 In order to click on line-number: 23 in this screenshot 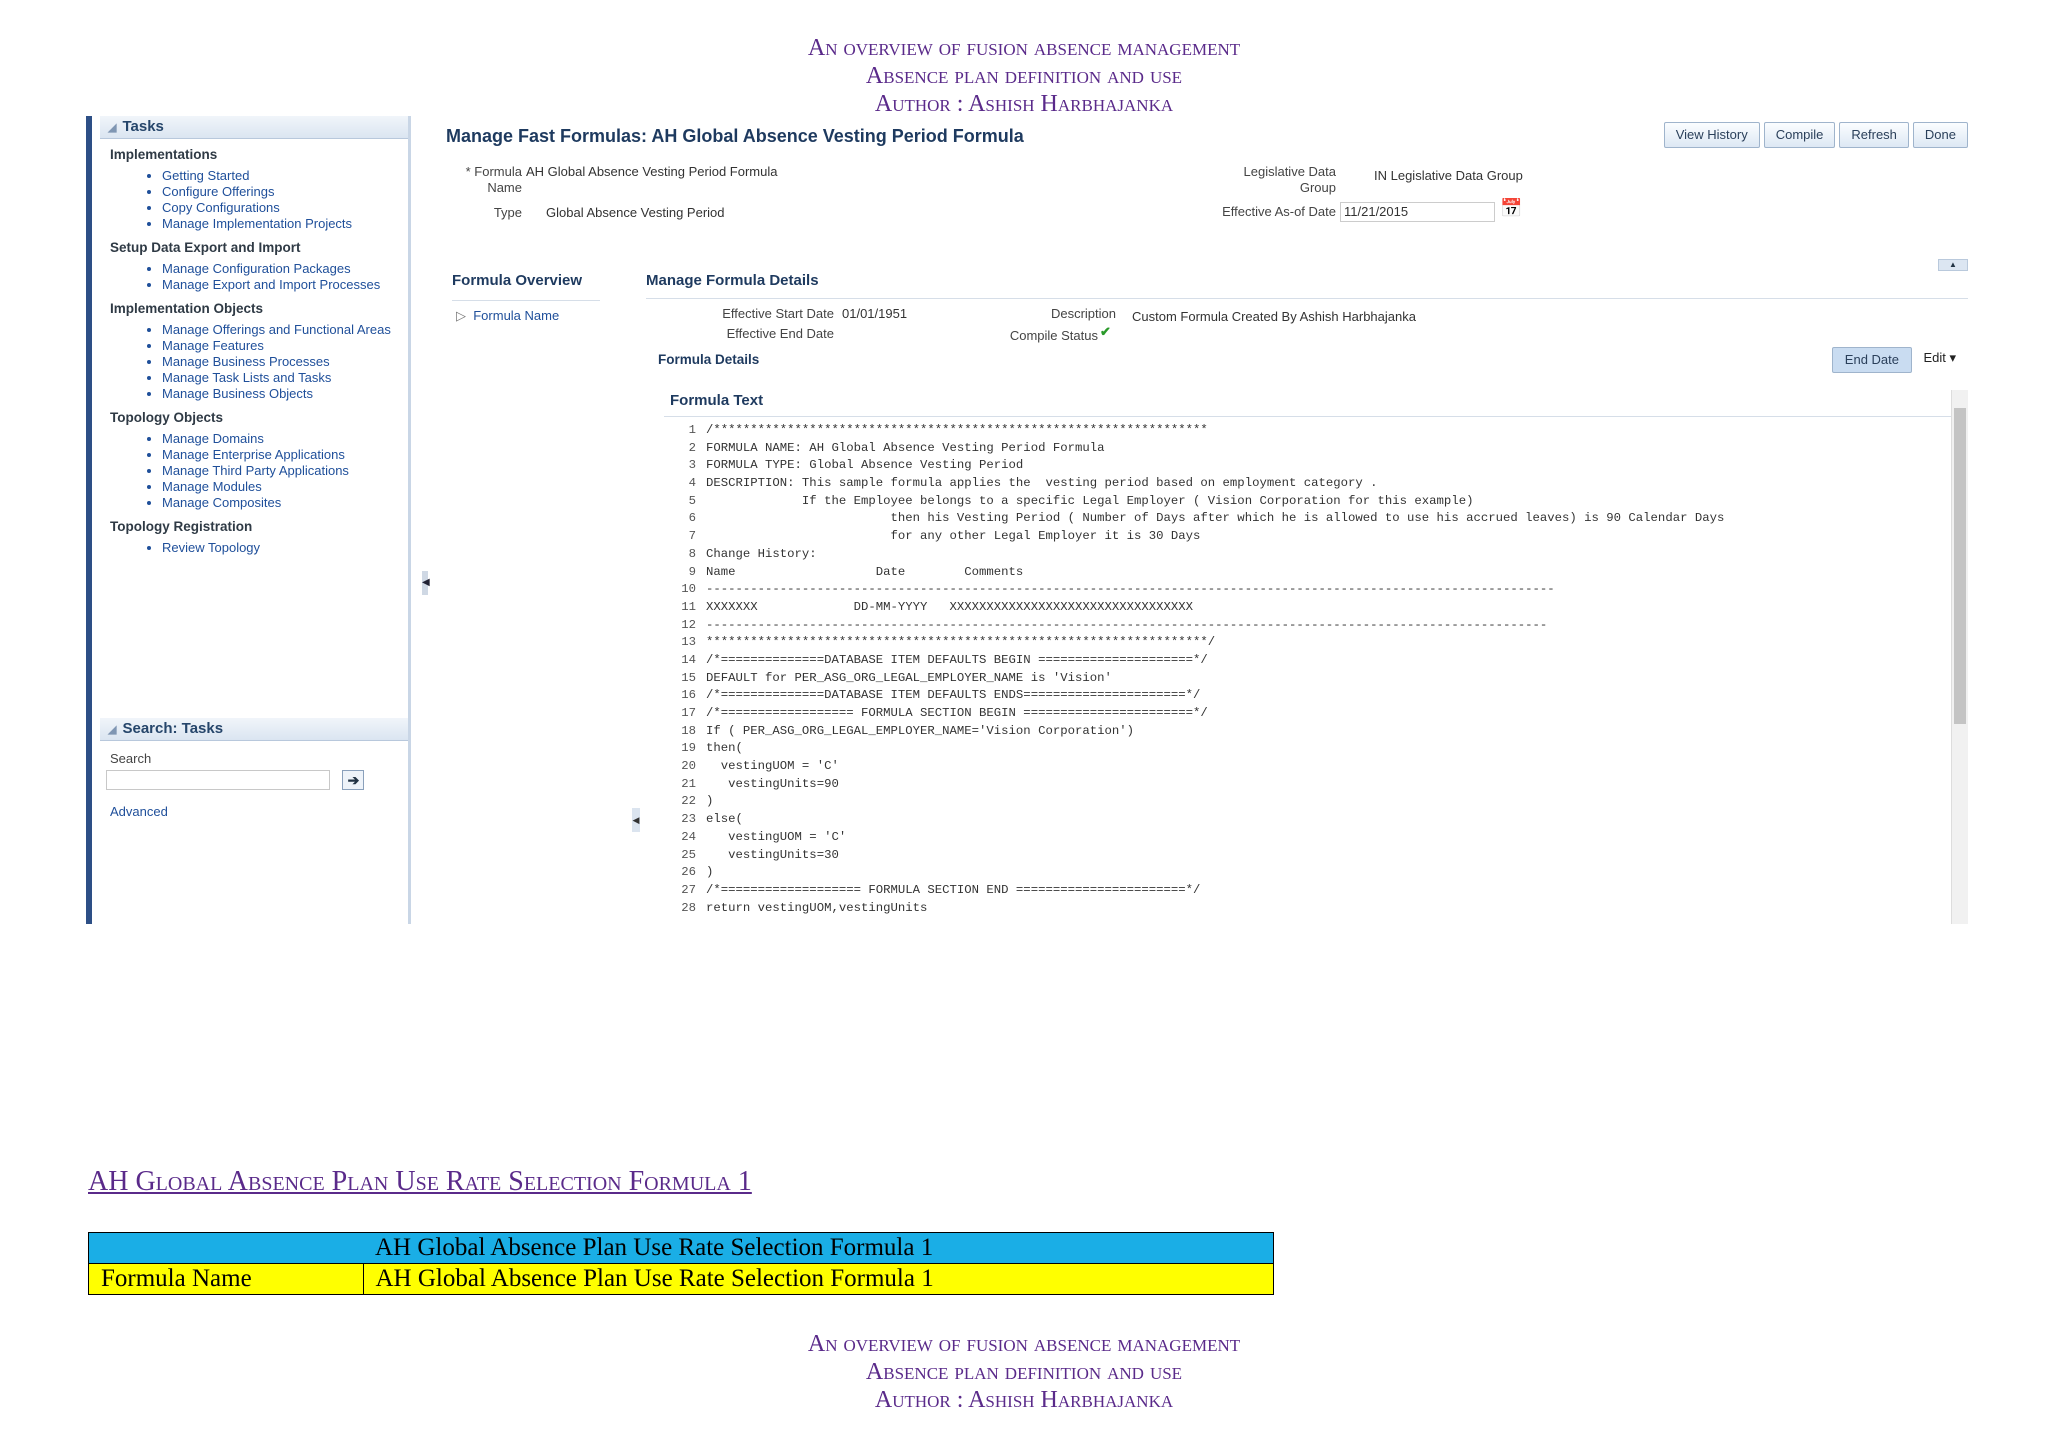, I will do `click(688, 819)`.